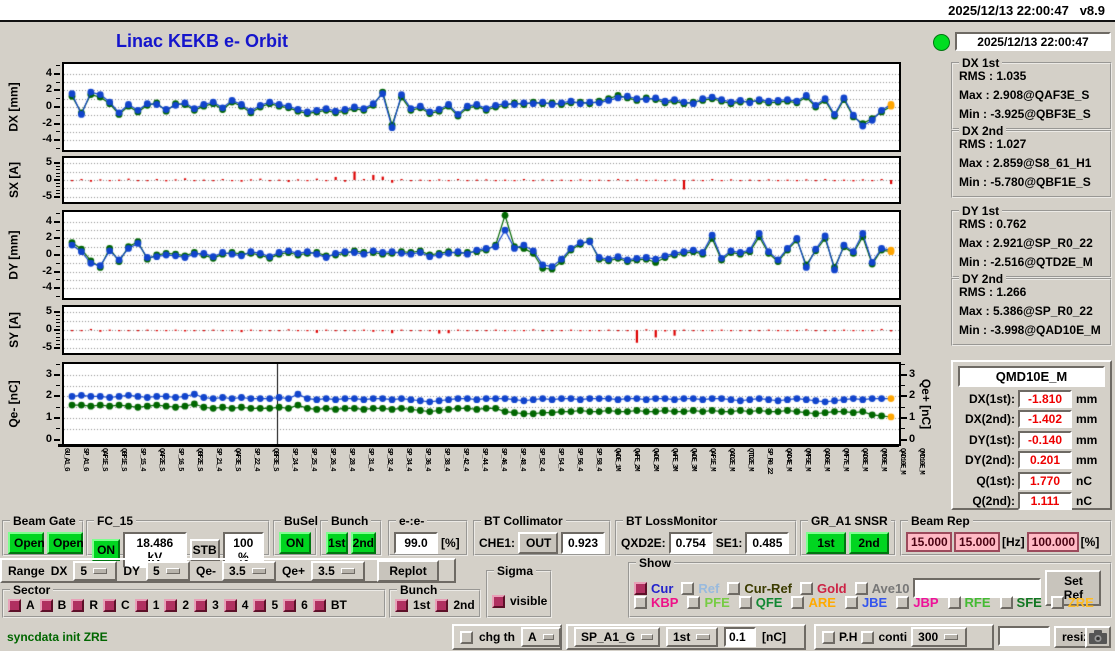 This screenshot has width=1115, height=656. What do you see at coordinates (1008, 10) in the screenshot?
I see `window-datetime: 2025/12/13 22:00:47` at bounding box center [1008, 10].